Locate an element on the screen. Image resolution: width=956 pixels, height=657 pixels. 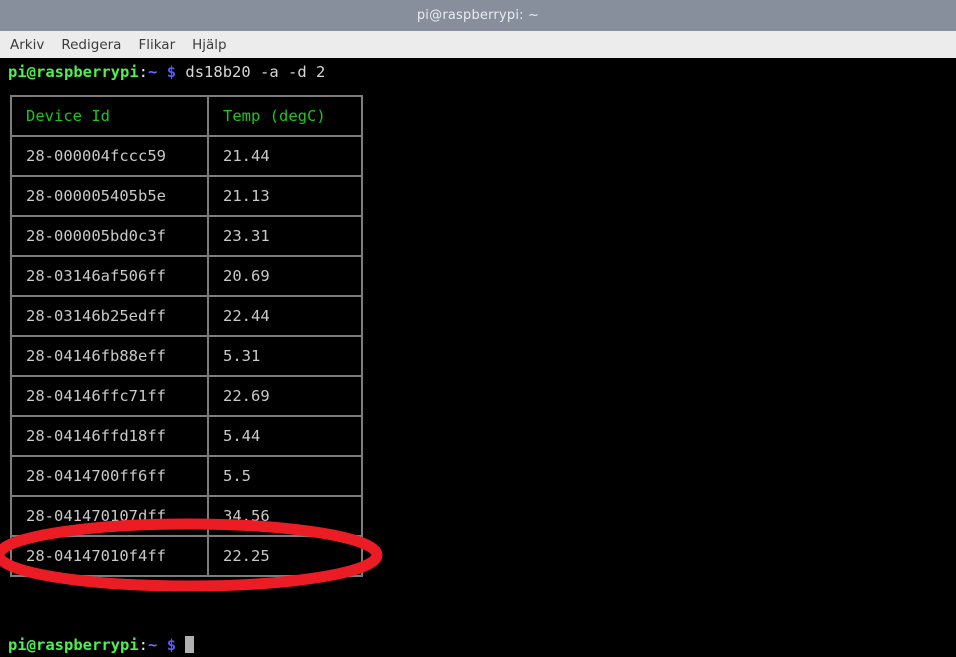
cell-temp: 21.44 is located at coordinates (285, 156).